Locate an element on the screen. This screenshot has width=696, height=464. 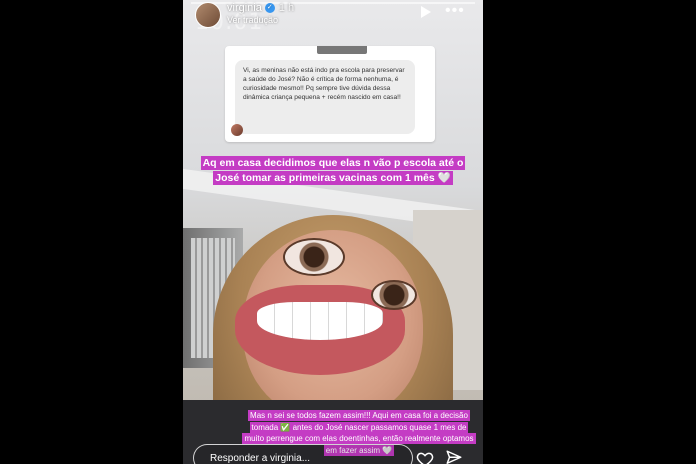
story-header: virginia ✓ 1 h is located at coordinates (260, 8).